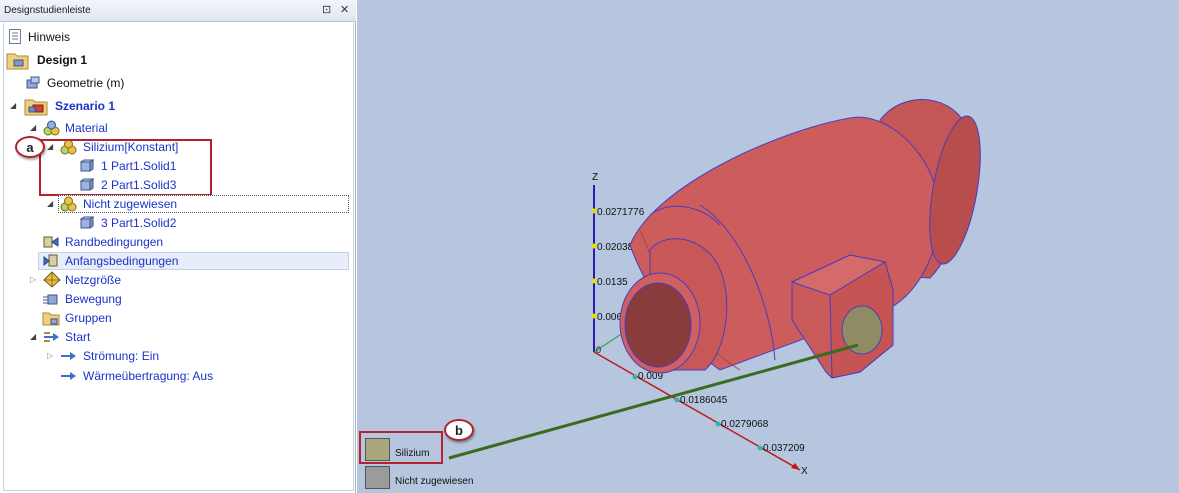 The width and height of the screenshot is (1179, 493). I want to click on legend-swatch-nicht-zugewiesen, so click(377, 477).